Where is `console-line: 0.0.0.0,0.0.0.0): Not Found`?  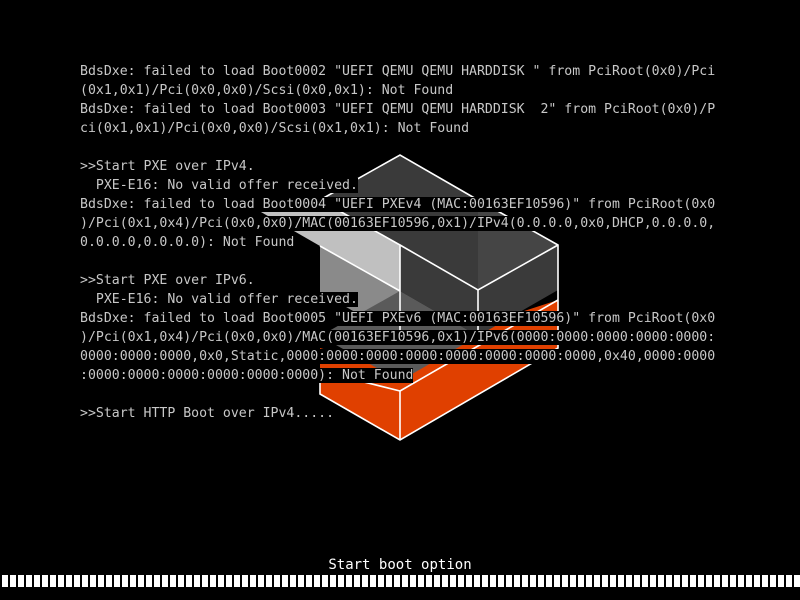 console-line: 0.0.0.0,0.0.0.0): Not Found is located at coordinates (187, 242).